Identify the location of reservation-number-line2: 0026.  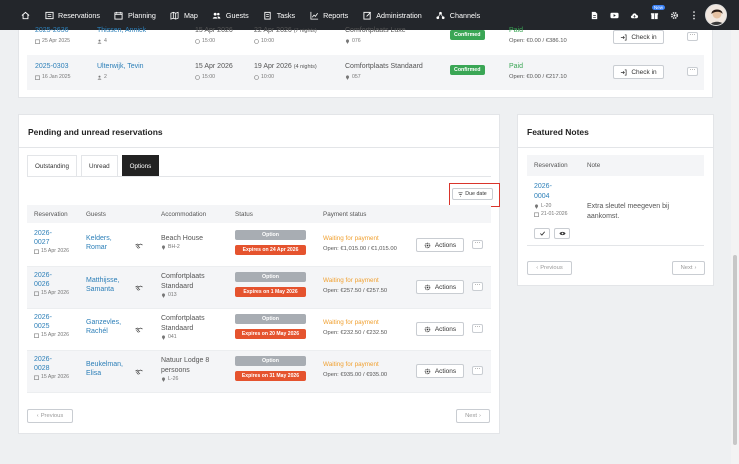
(51, 284).